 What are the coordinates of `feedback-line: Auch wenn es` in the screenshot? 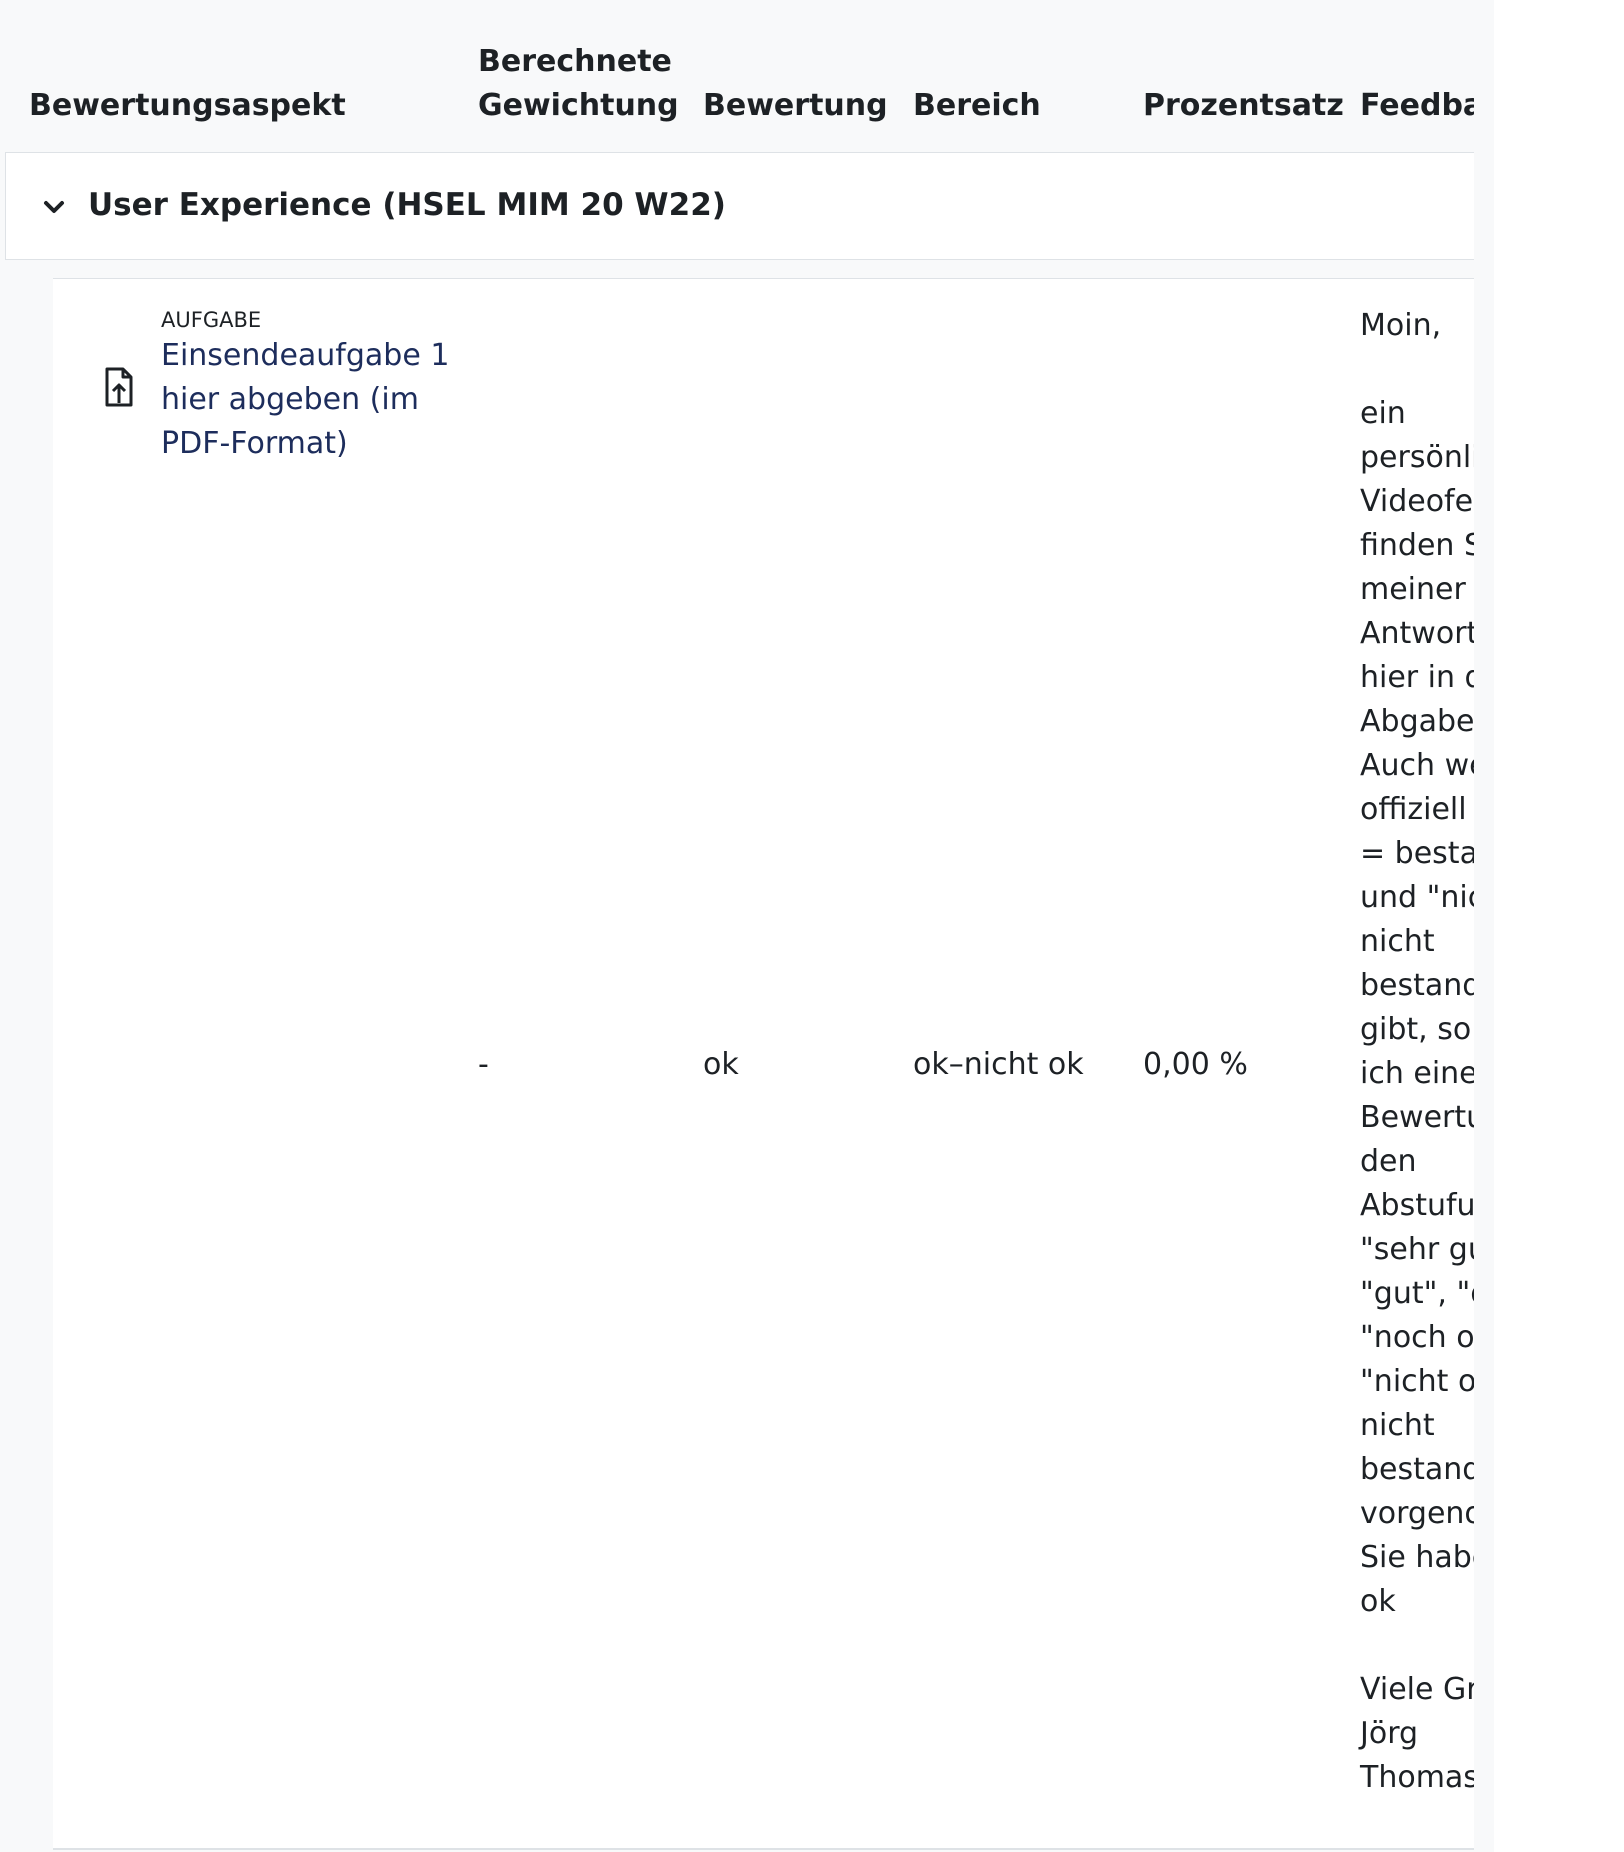 It's located at (1417, 765).